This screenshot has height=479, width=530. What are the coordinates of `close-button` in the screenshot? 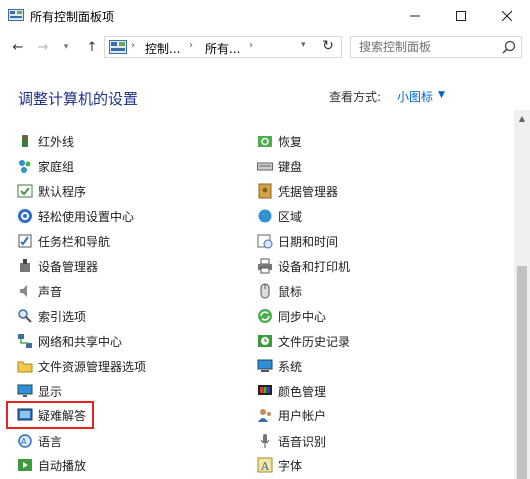 It's located at (507, 15).